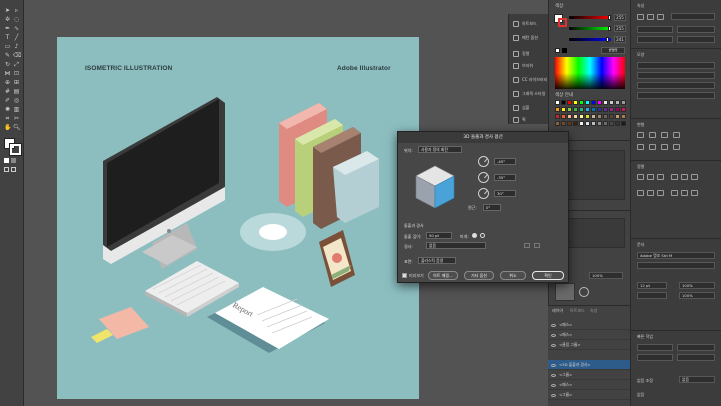 The width and height of the screenshot is (721, 406). What do you see at coordinates (696, 29) in the screenshot?
I see `y-field` at bounding box center [696, 29].